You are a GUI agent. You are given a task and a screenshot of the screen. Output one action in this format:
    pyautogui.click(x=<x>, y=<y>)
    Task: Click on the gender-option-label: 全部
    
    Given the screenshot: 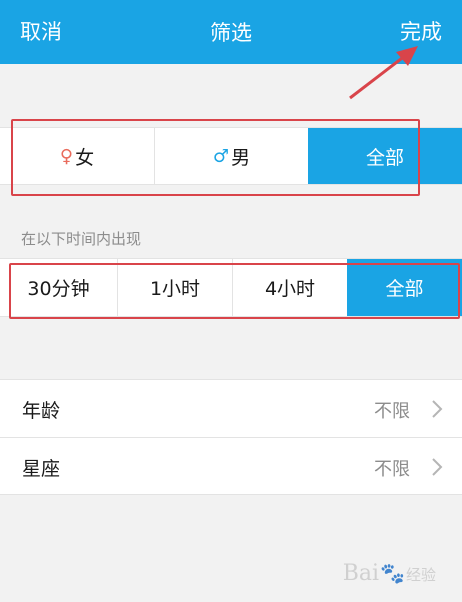 What is the action you would take?
    pyautogui.click(x=384, y=157)
    